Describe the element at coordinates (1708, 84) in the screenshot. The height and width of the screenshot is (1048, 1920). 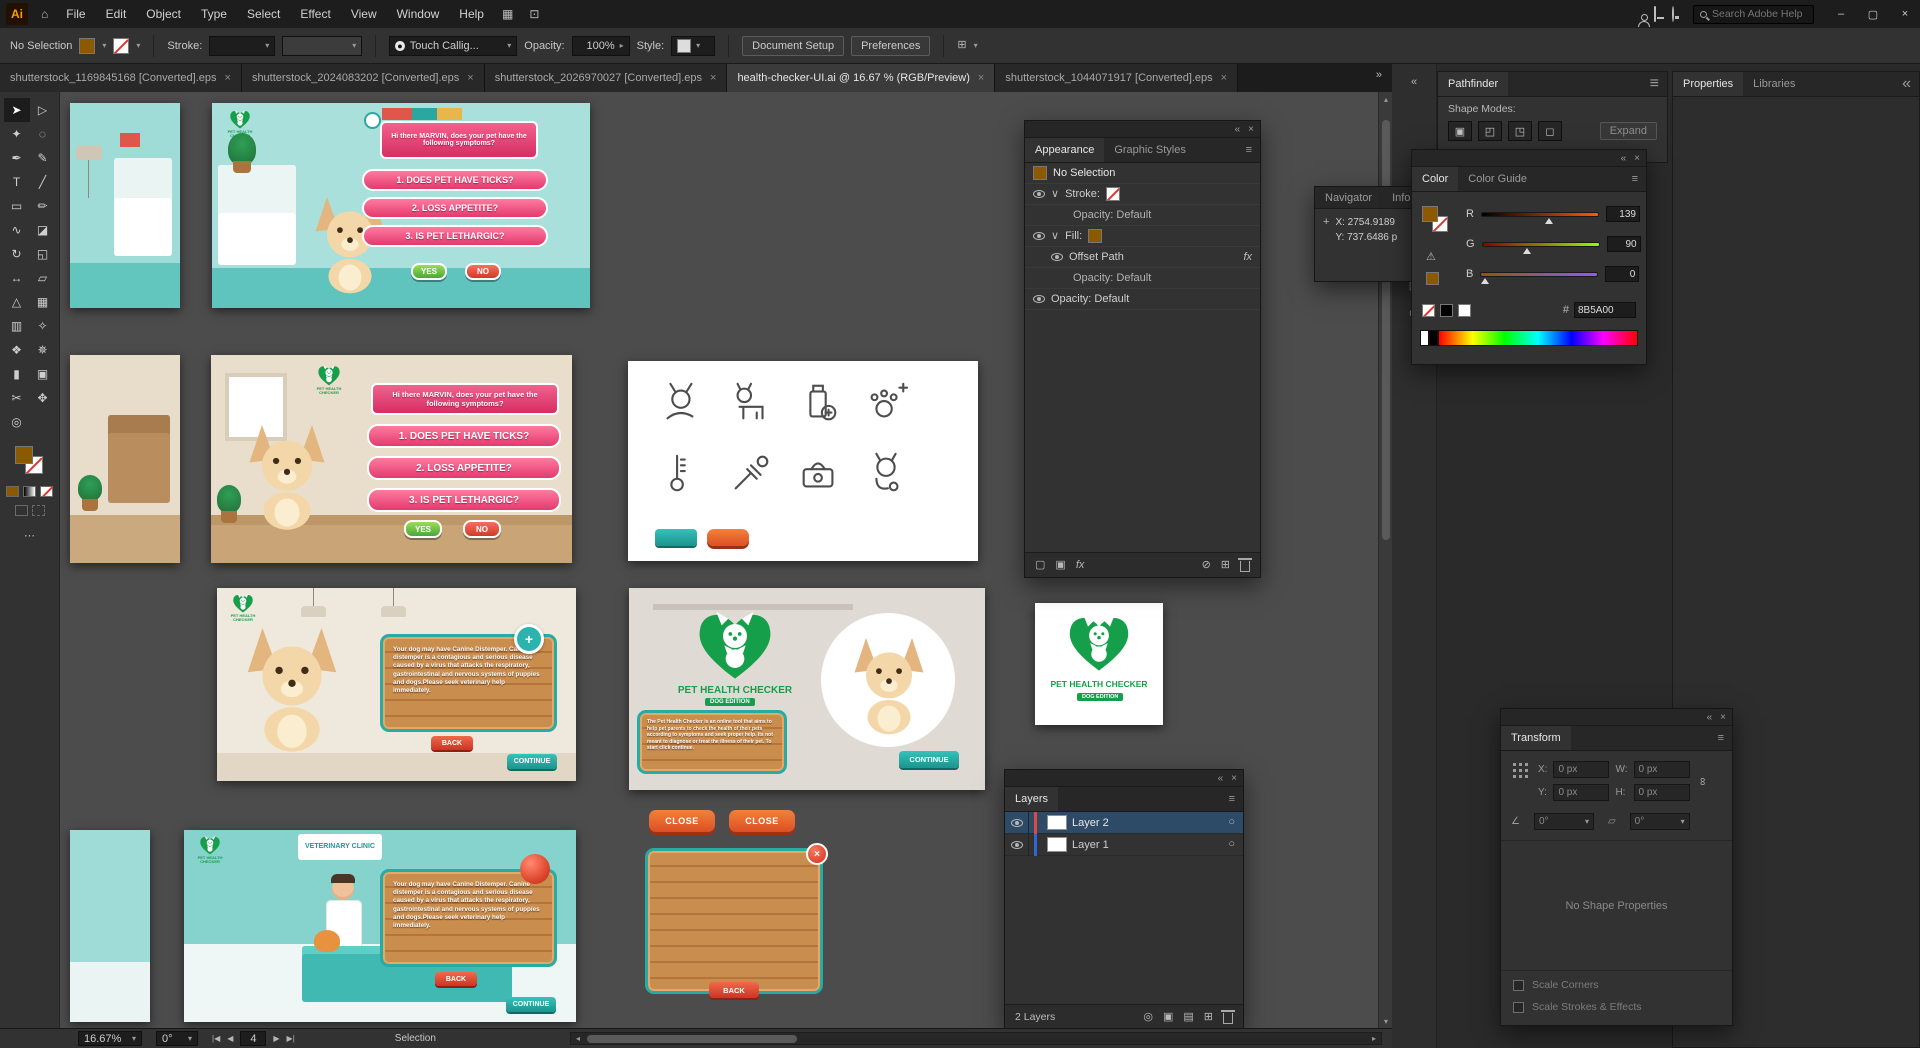
I see `tab-properties: Properties` at that location.